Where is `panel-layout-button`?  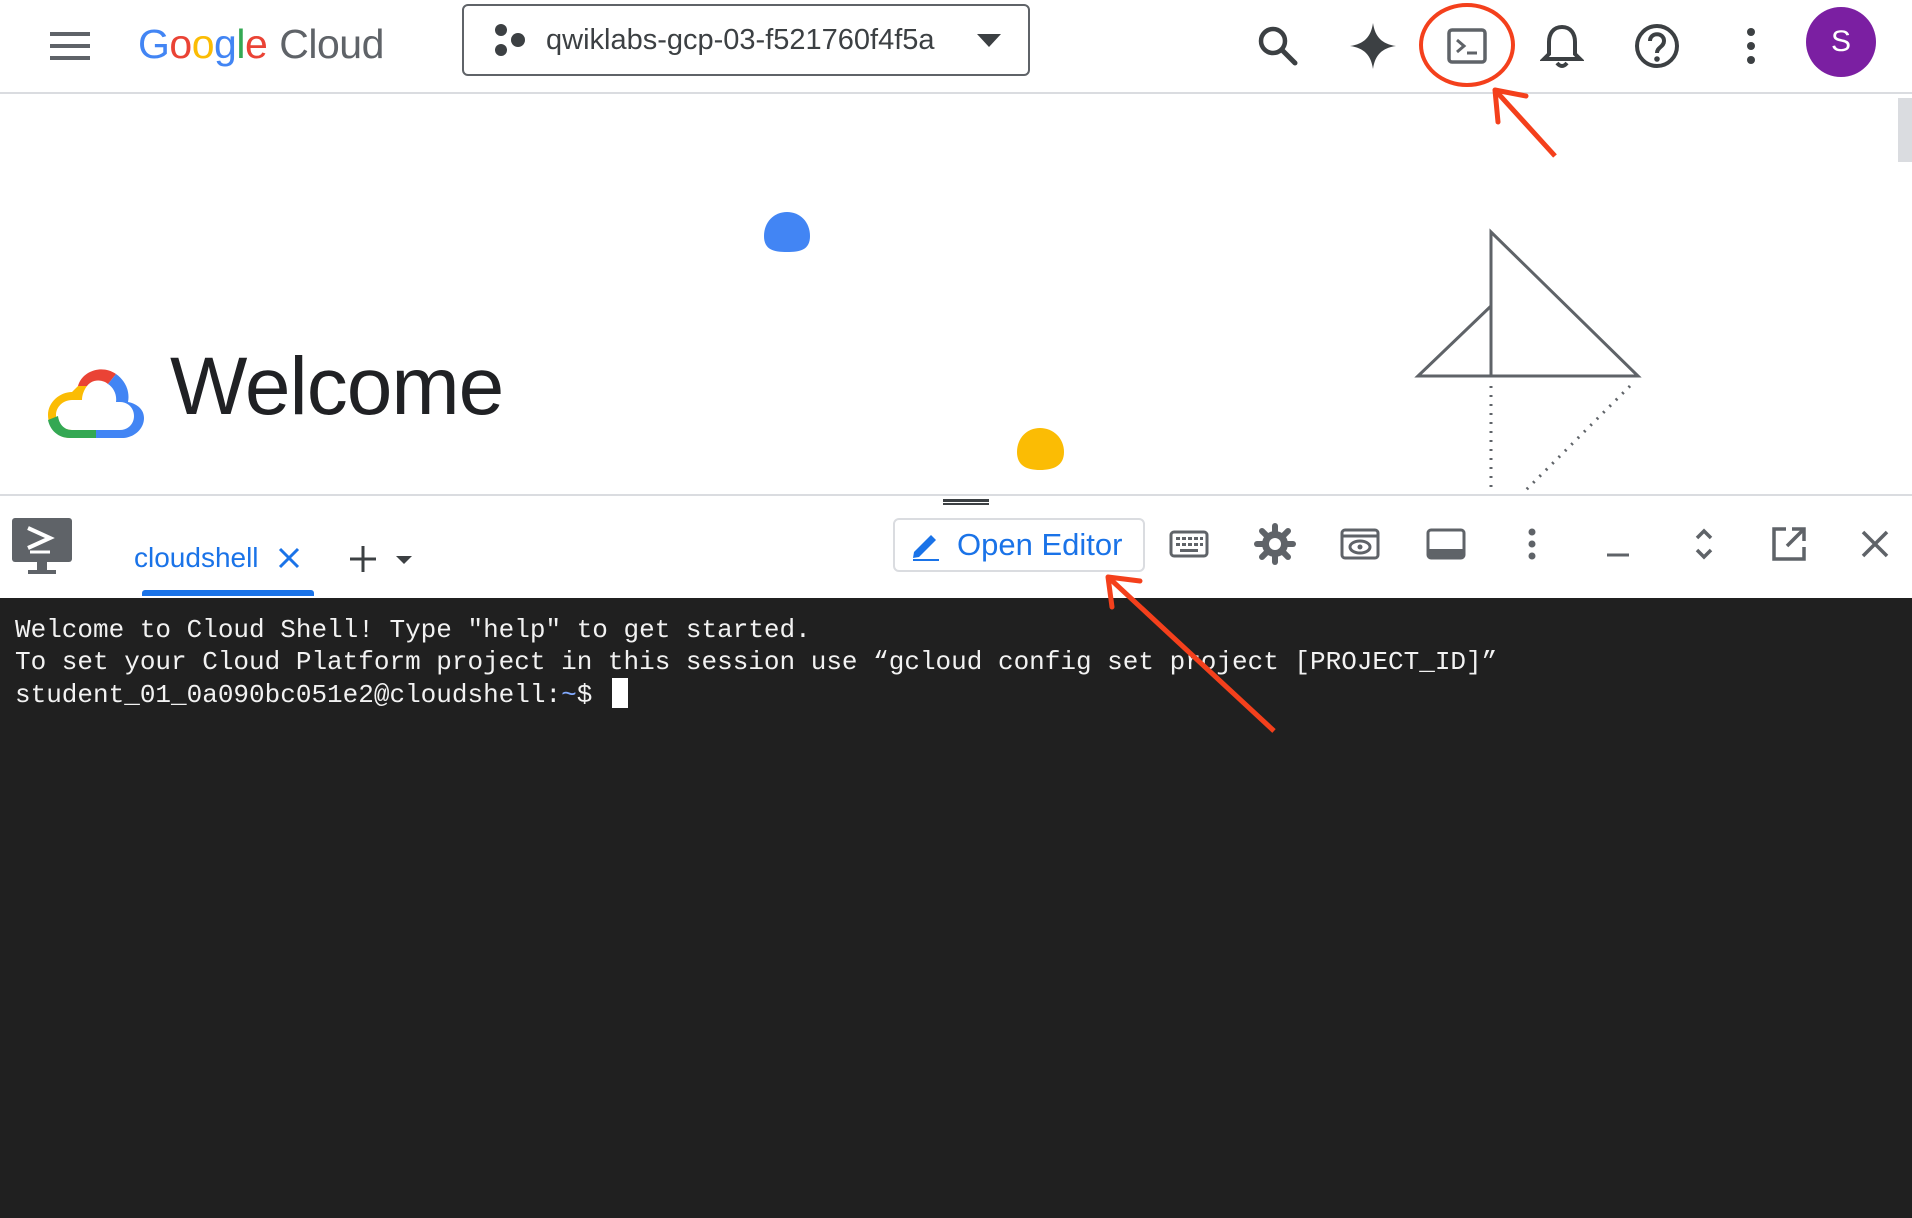 panel-layout-button is located at coordinates (1446, 544).